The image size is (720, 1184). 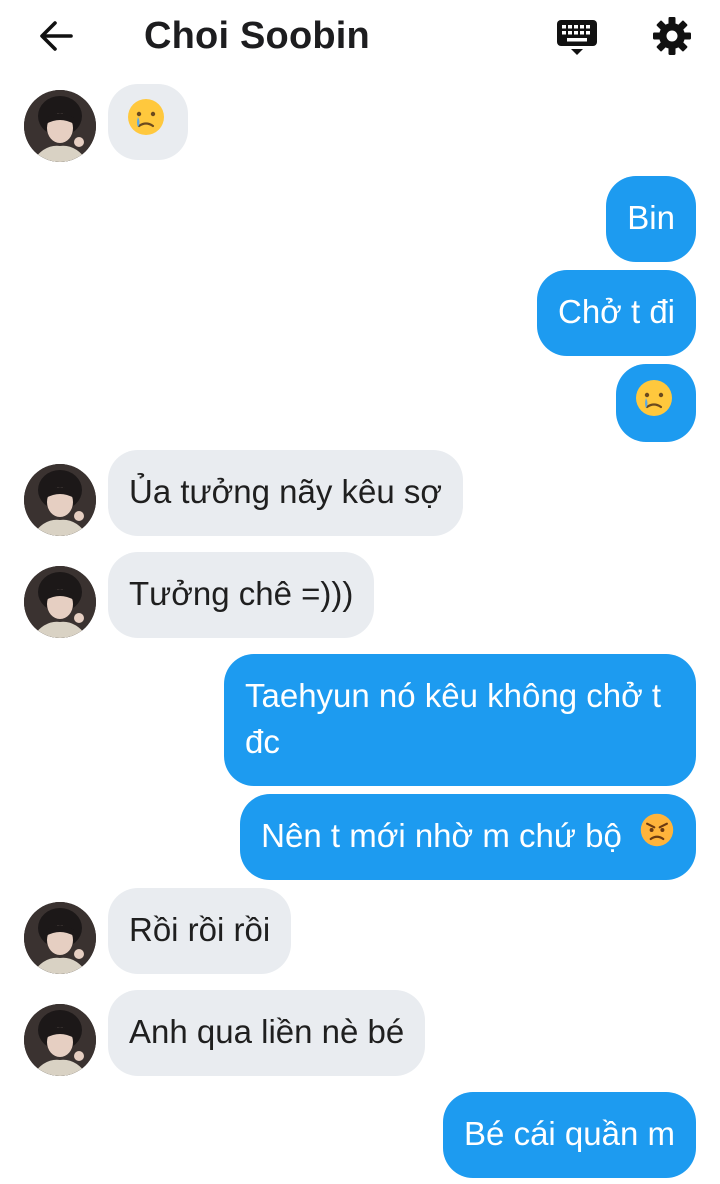 I want to click on message-text: Nên t mới nhờ m chứ bộ, so click(x=441, y=835).